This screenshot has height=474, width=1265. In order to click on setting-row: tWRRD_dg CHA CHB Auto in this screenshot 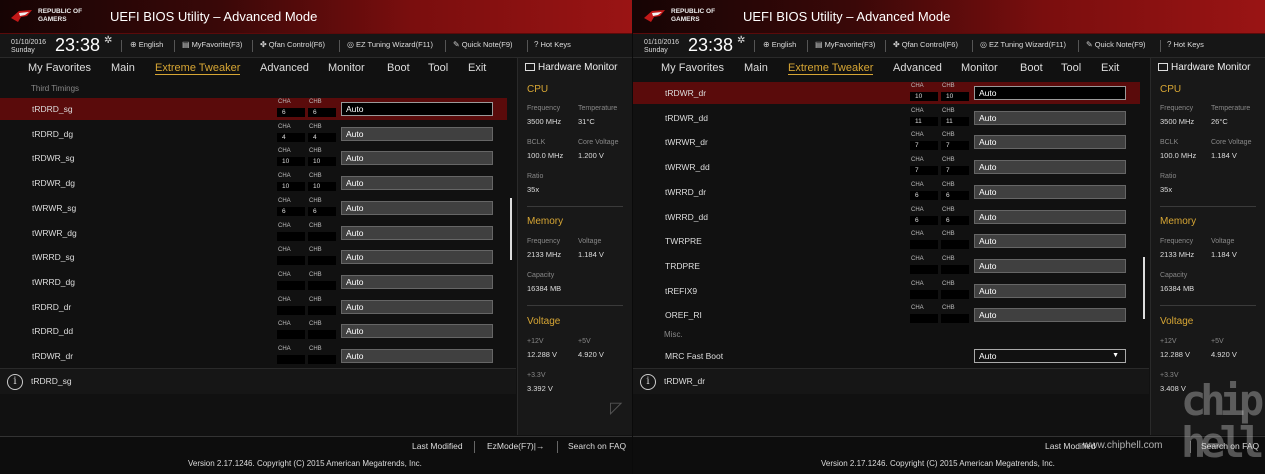, I will do `click(253, 282)`.